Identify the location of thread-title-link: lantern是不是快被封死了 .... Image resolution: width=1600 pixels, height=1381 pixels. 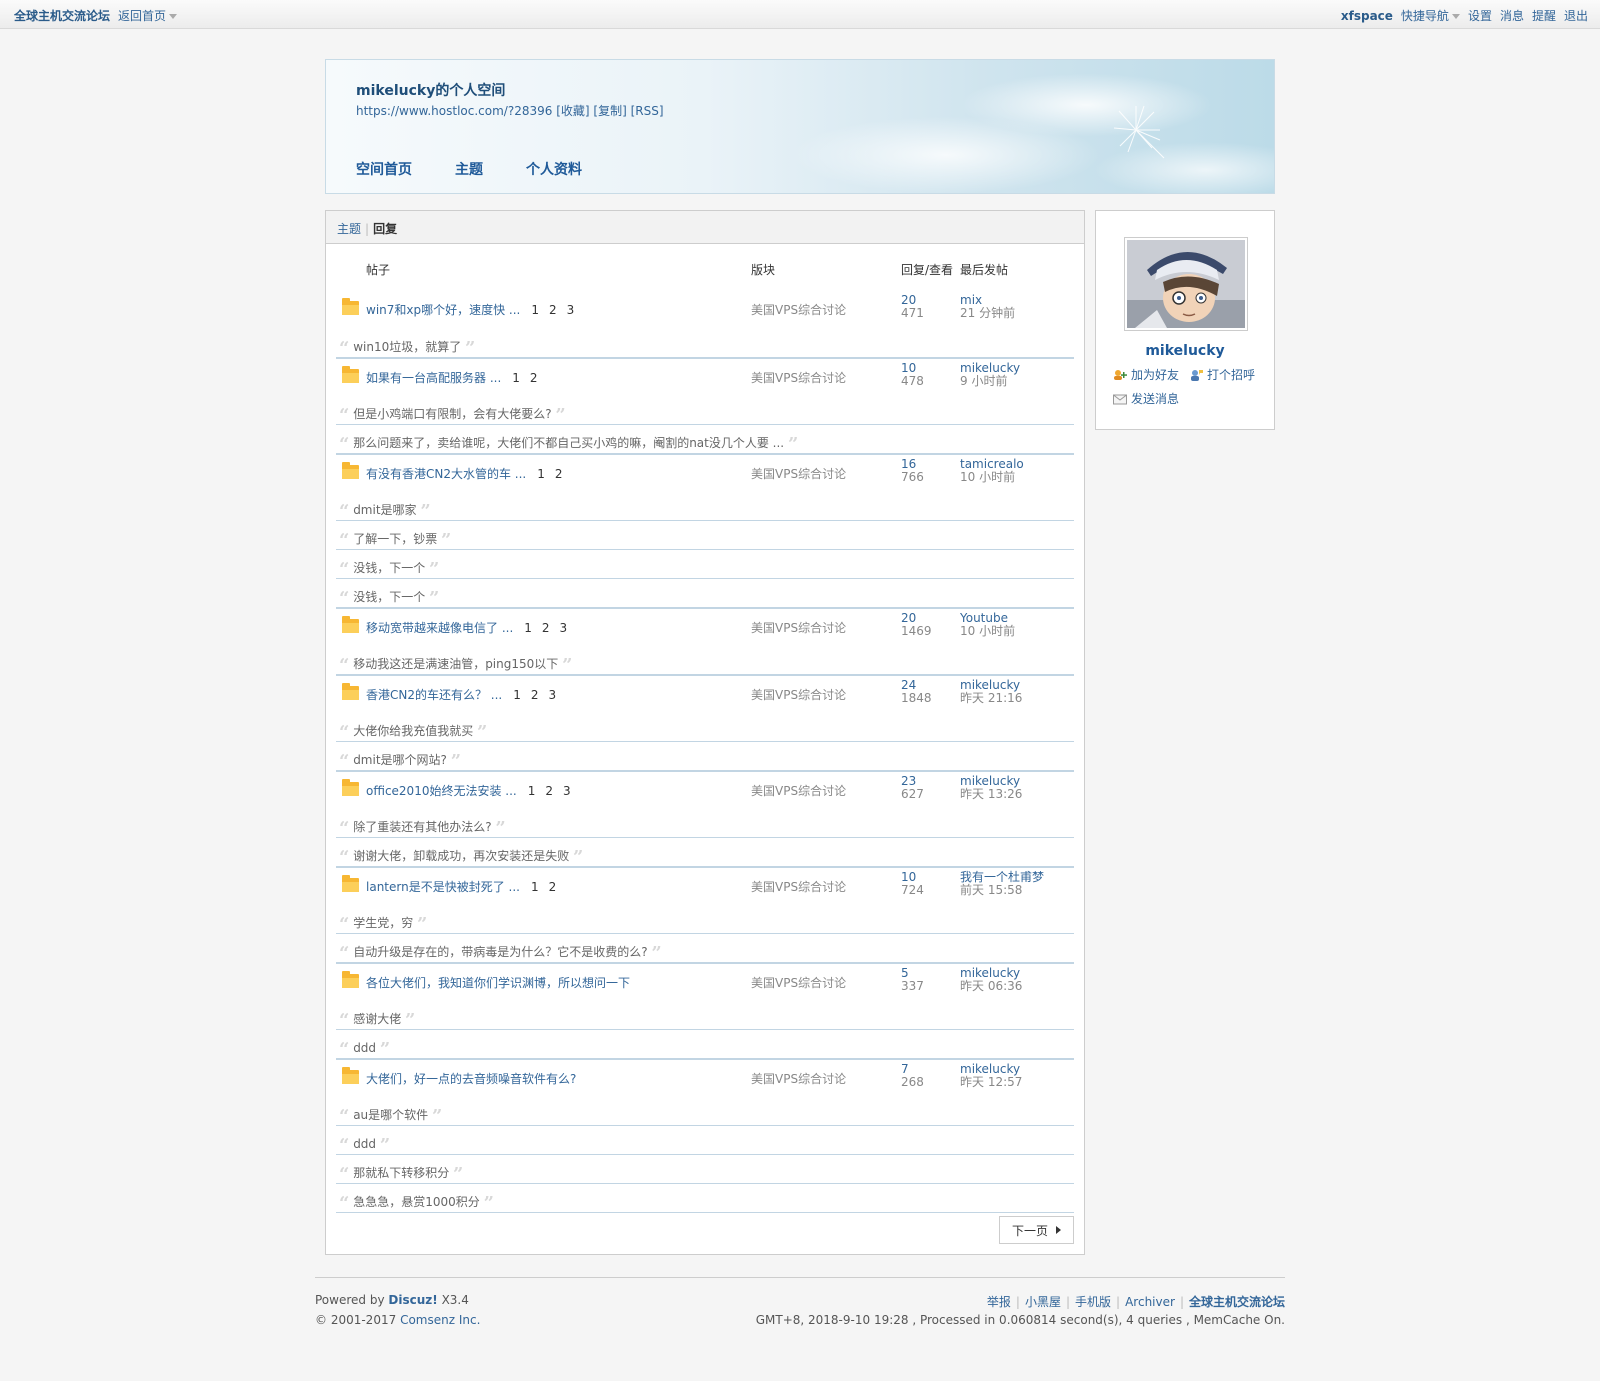
(443, 887).